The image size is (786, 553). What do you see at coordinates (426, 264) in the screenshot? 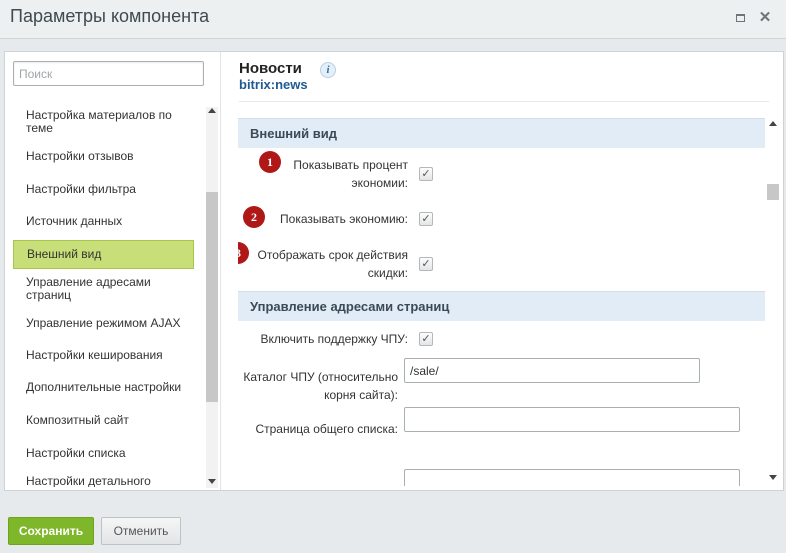
I see `checkbox-show-discount-period: ✓` at bounding box center [426, 264].